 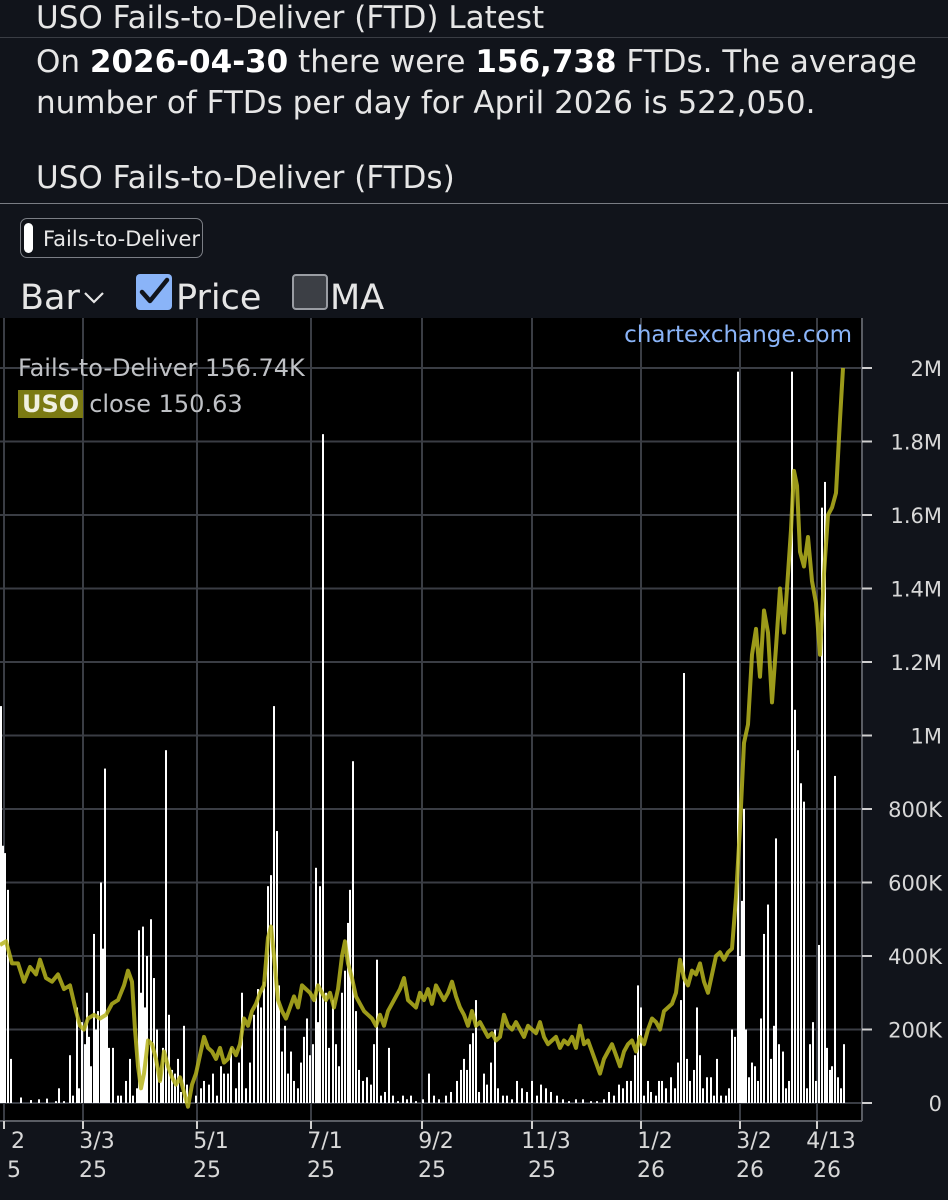 What do you see at coordinates (161, 368) in the screenshot?
I see `legend-ftd-value: Fails-to-Deliver 156.74K` at bounding box center [161, 368].